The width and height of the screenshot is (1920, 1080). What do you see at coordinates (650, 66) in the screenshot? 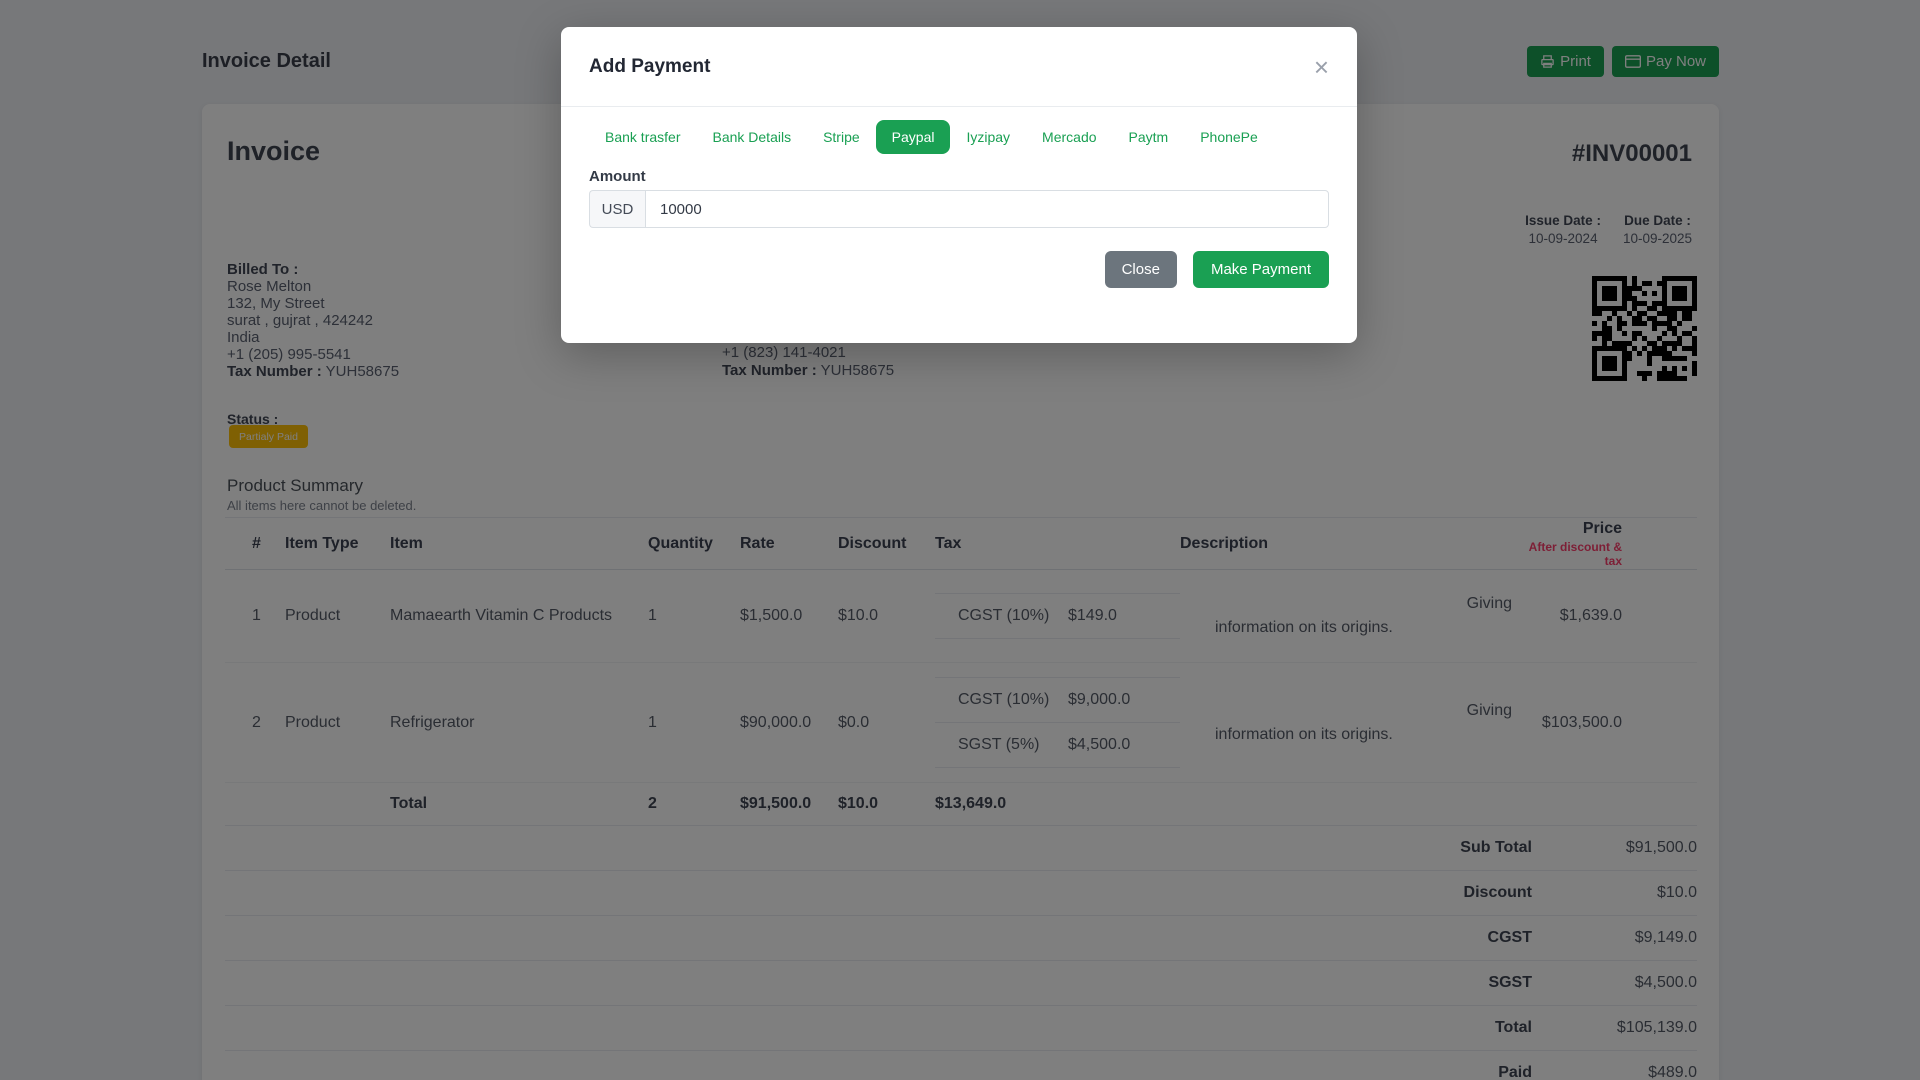
I see `modal-title: Add Payment` at bounding box center [650, 66].